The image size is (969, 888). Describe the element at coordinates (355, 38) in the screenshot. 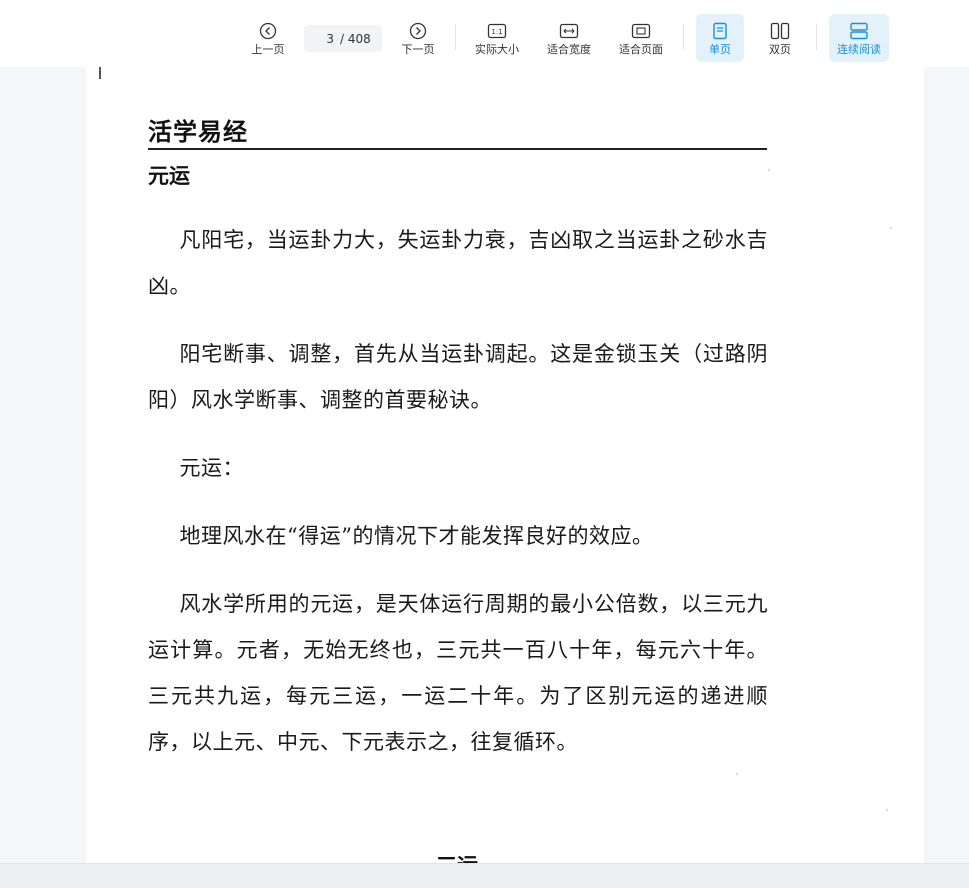

I see `total-pages: / 408` at that location.